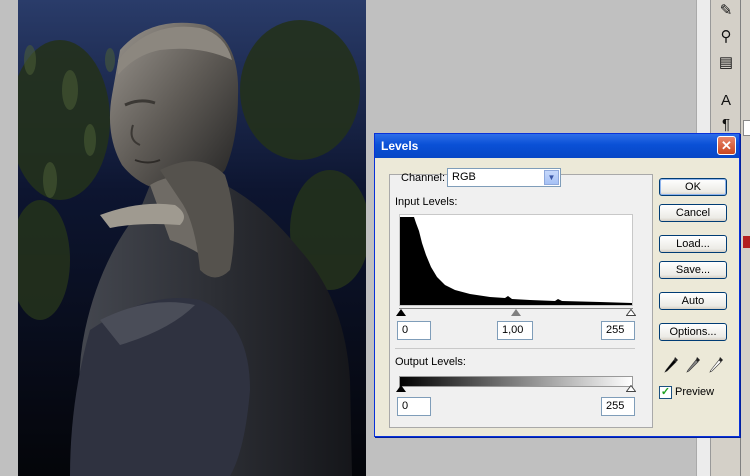 The image size is (750, 476). What do you see at coordinates (726, 37) in the screenshot?
I see `history-brush-tool-icon: ⚲` at bounding box center [726, 37].